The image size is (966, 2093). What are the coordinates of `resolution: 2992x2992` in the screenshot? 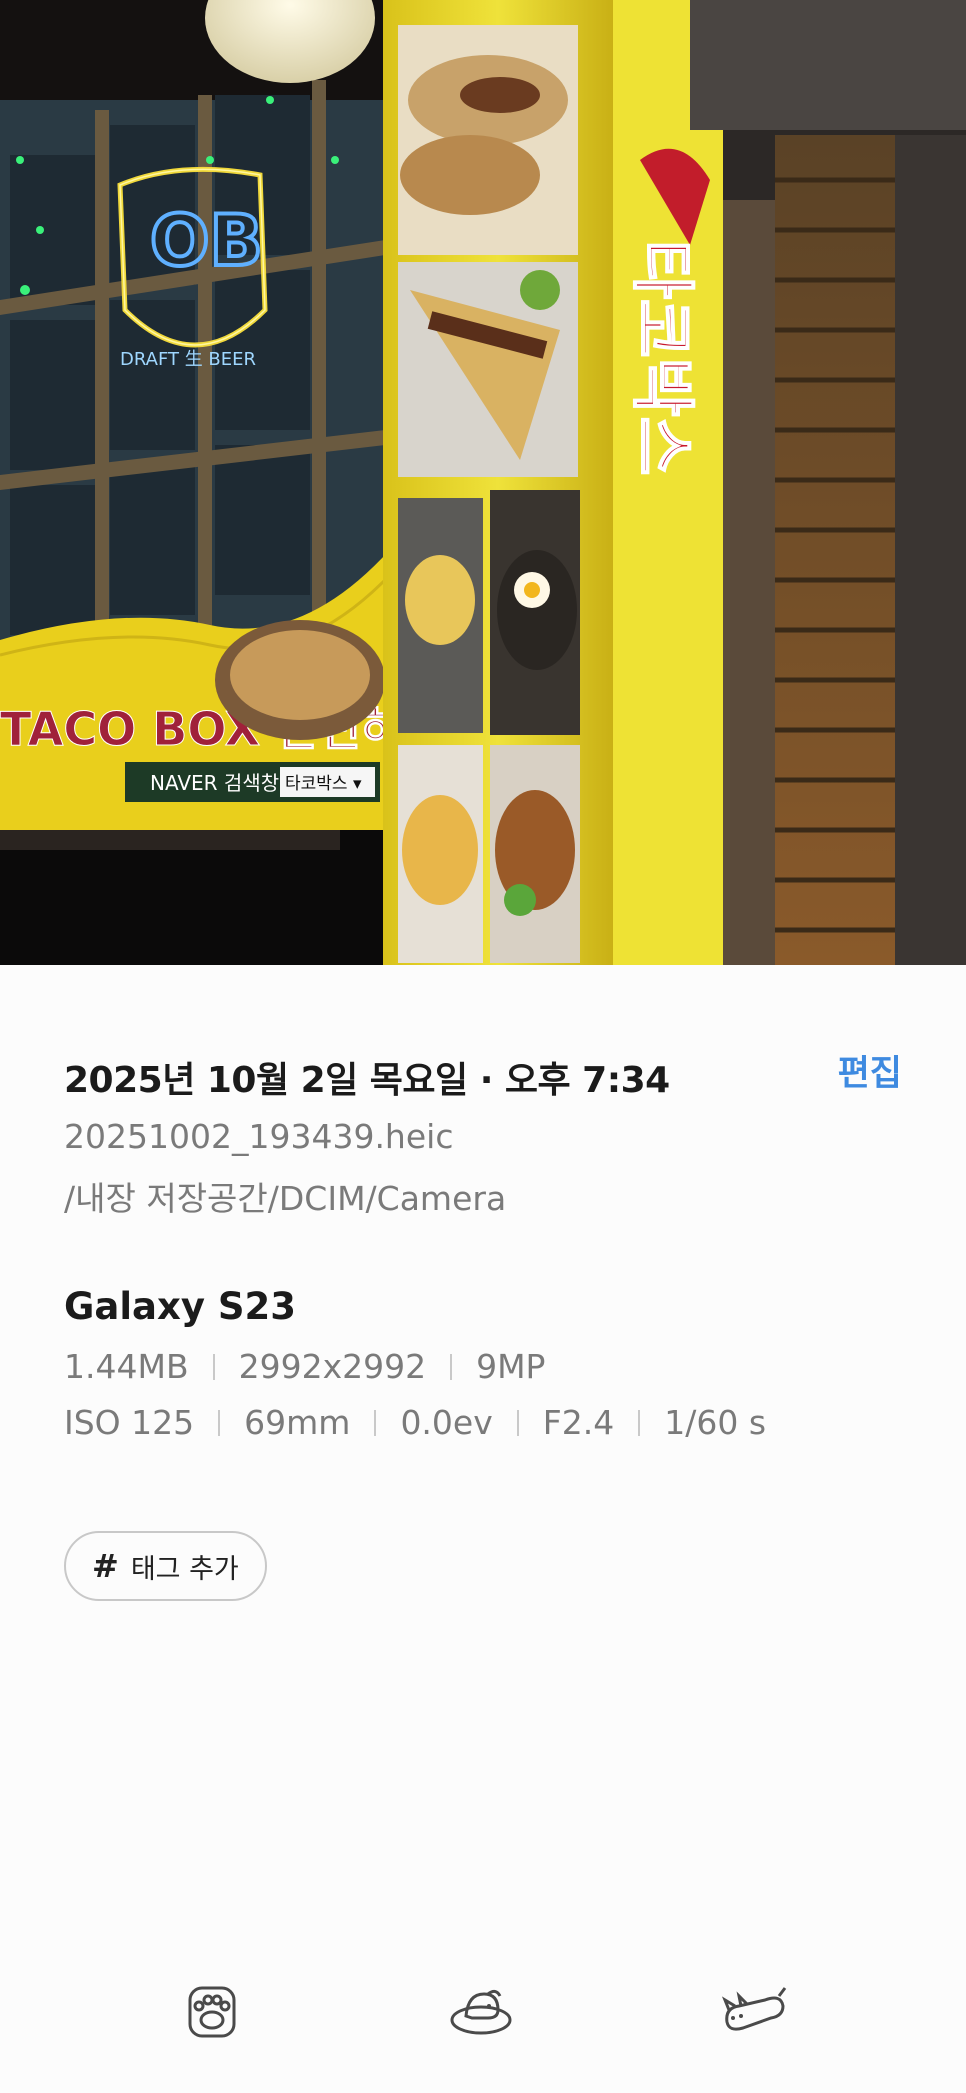 It's located at (332, 1366).